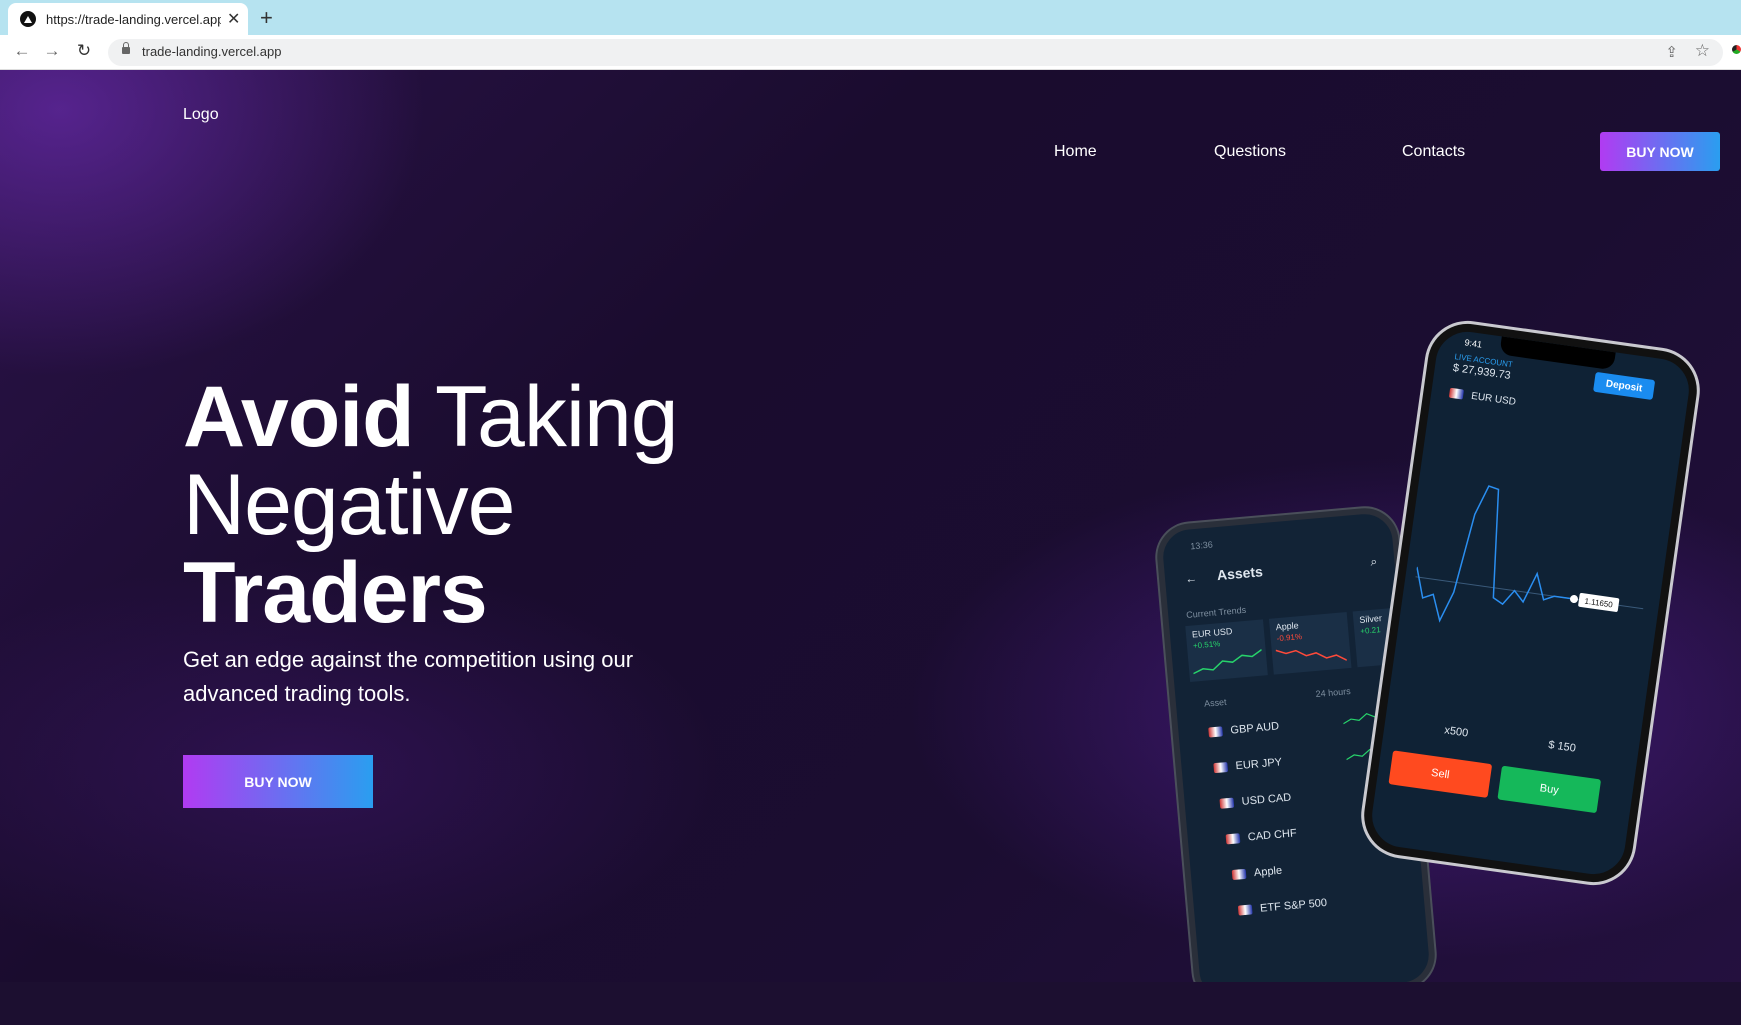 Image resolution: width=1741 pixels, height=1025 pixels. What do you see at coordinates (1272, 835) in the screenshot?
I see `asset-name: CAD CHF` at bounding box center [1272, 835].